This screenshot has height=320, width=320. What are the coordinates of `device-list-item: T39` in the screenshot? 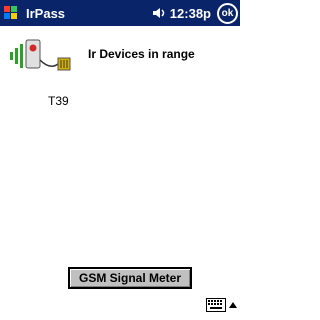 It's located at (58, 101).